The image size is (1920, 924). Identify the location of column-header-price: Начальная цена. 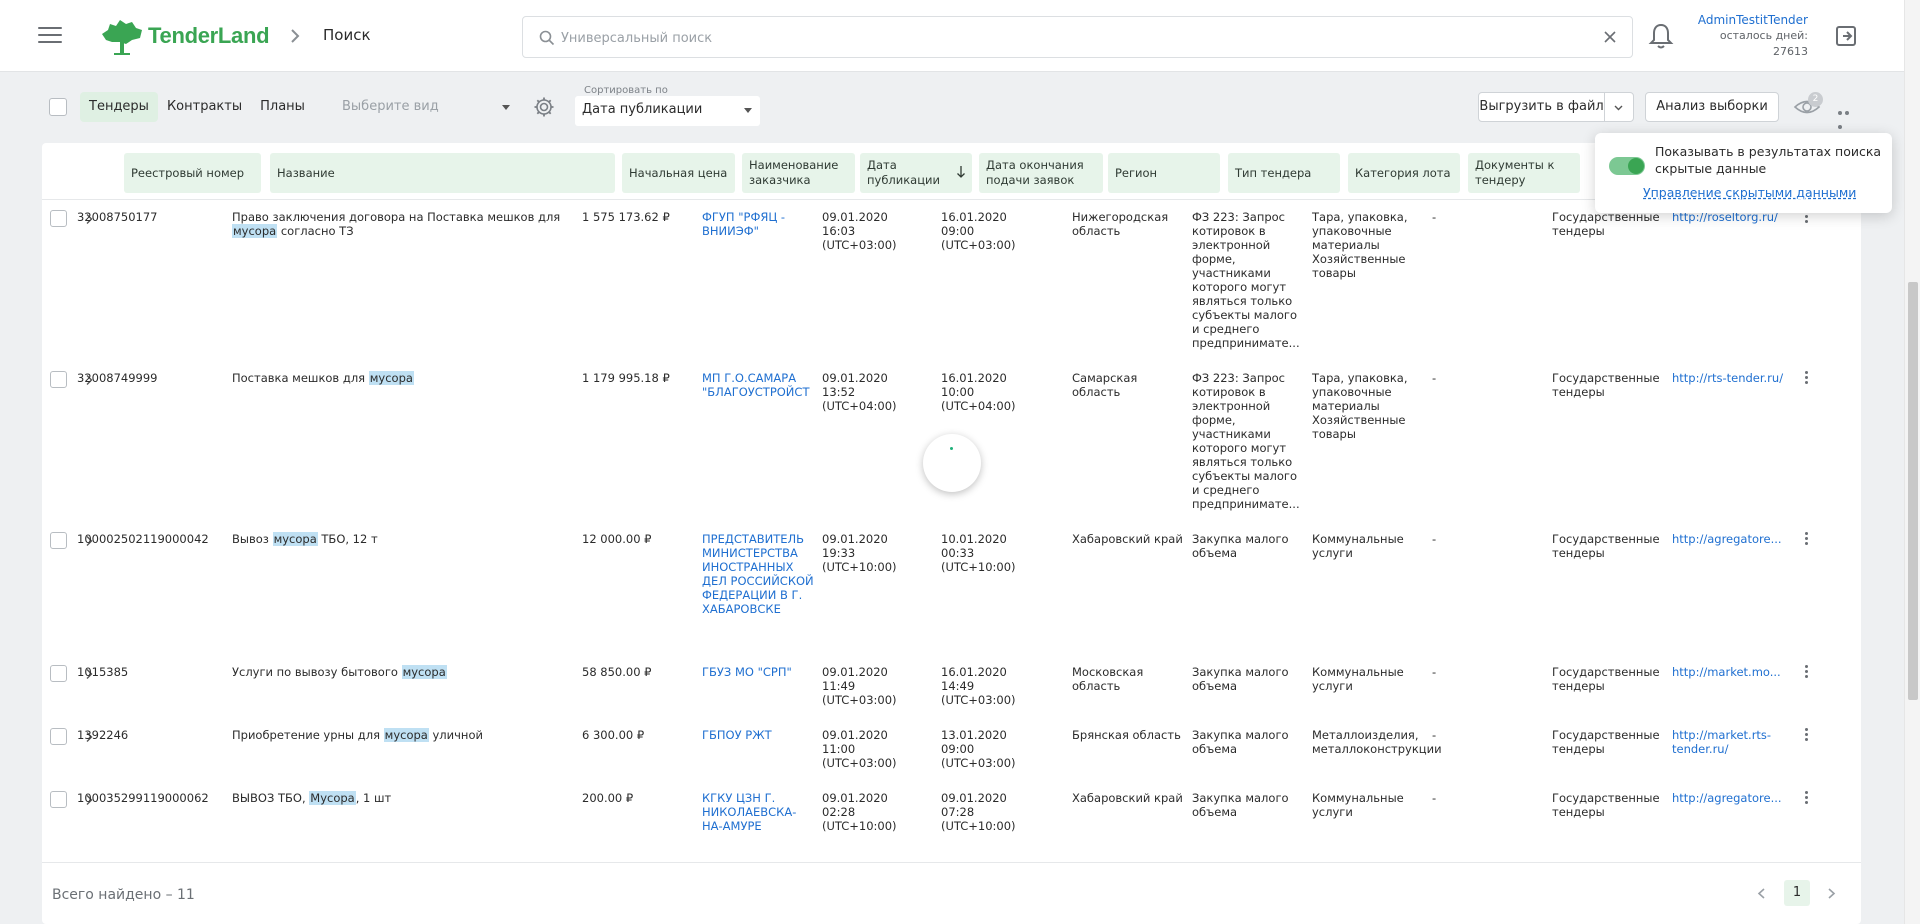
(678, 173).